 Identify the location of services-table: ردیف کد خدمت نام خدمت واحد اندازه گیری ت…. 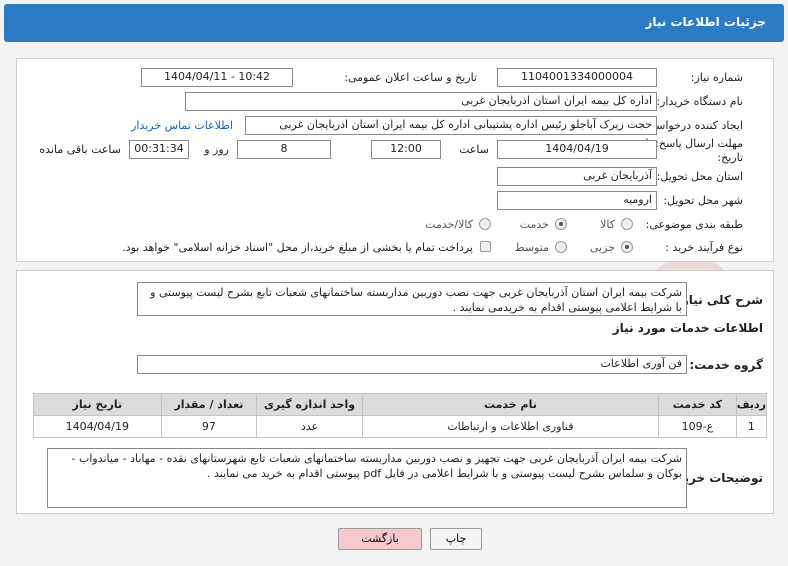
(400, 415).